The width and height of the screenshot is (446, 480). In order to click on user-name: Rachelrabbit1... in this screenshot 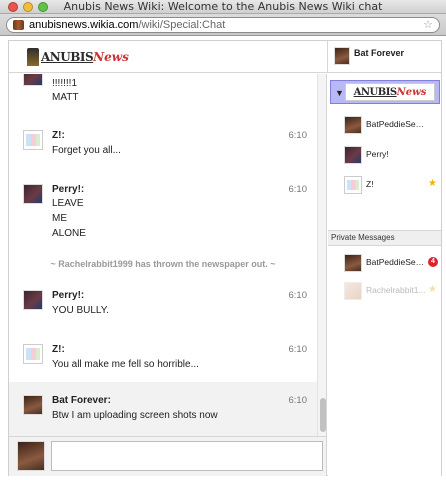, I will do `click(396, 290)`.